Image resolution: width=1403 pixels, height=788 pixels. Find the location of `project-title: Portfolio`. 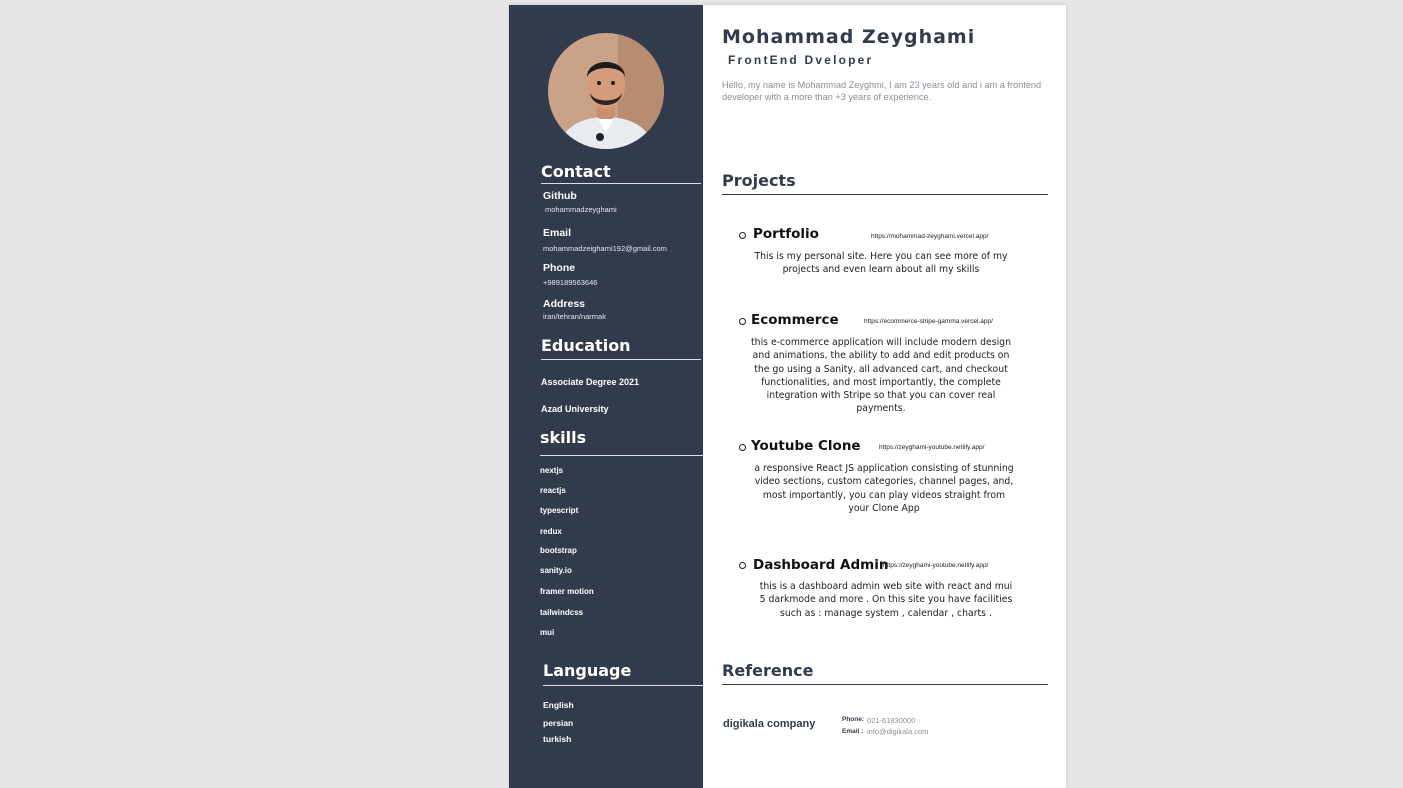

project-title: Portfolio is located at coordinates (786, 234).